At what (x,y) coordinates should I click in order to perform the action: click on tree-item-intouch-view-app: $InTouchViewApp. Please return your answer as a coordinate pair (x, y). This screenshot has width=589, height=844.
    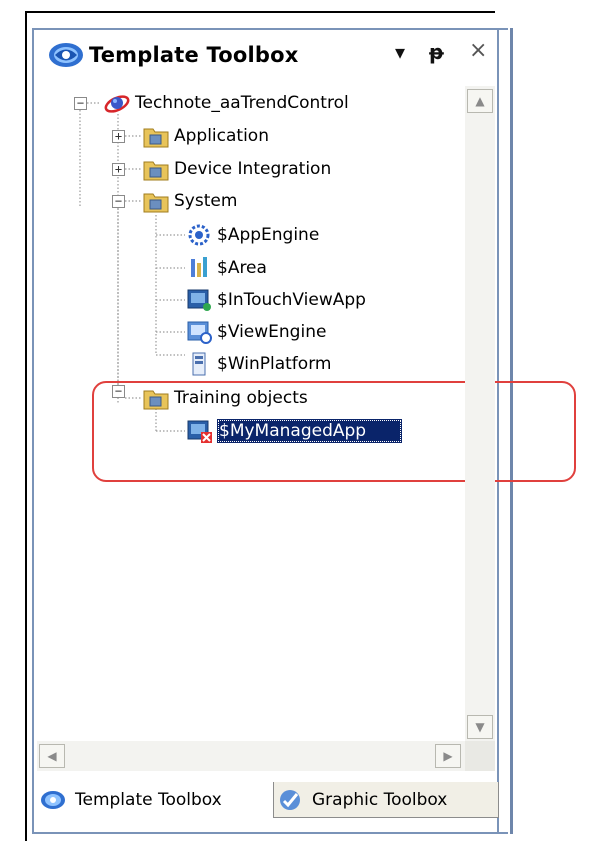
    Looking at the image, I should click on (275, 300).